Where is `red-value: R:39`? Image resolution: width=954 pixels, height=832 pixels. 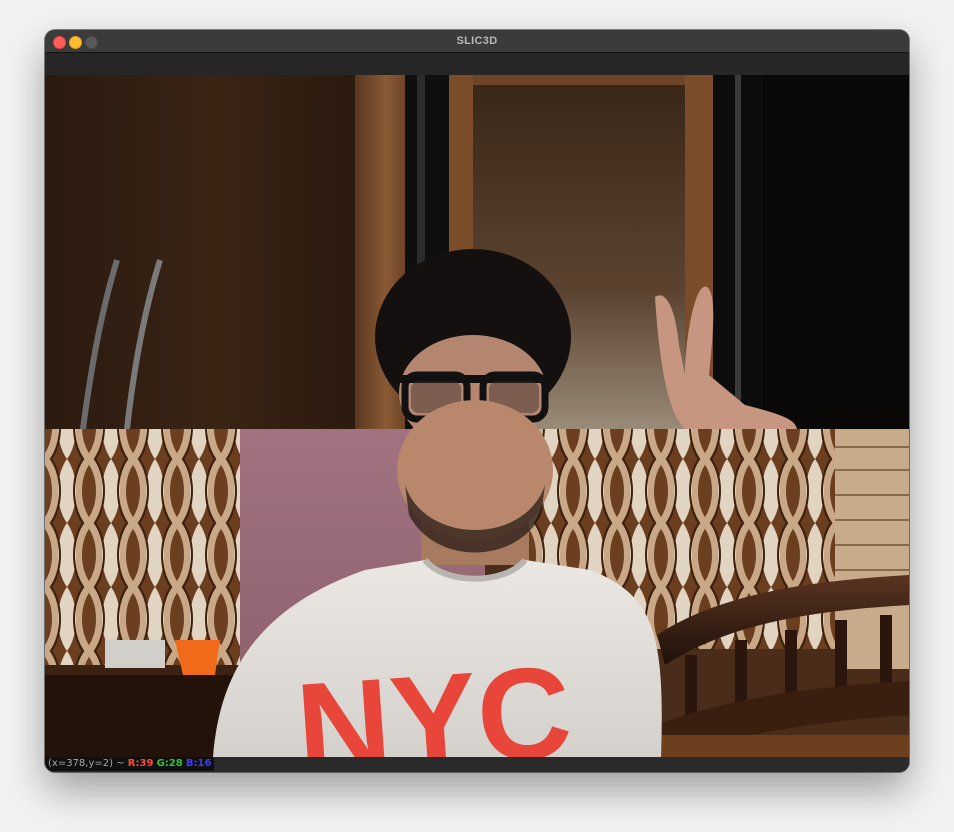
red-value: R:39 is located at coordinates (140, 763).